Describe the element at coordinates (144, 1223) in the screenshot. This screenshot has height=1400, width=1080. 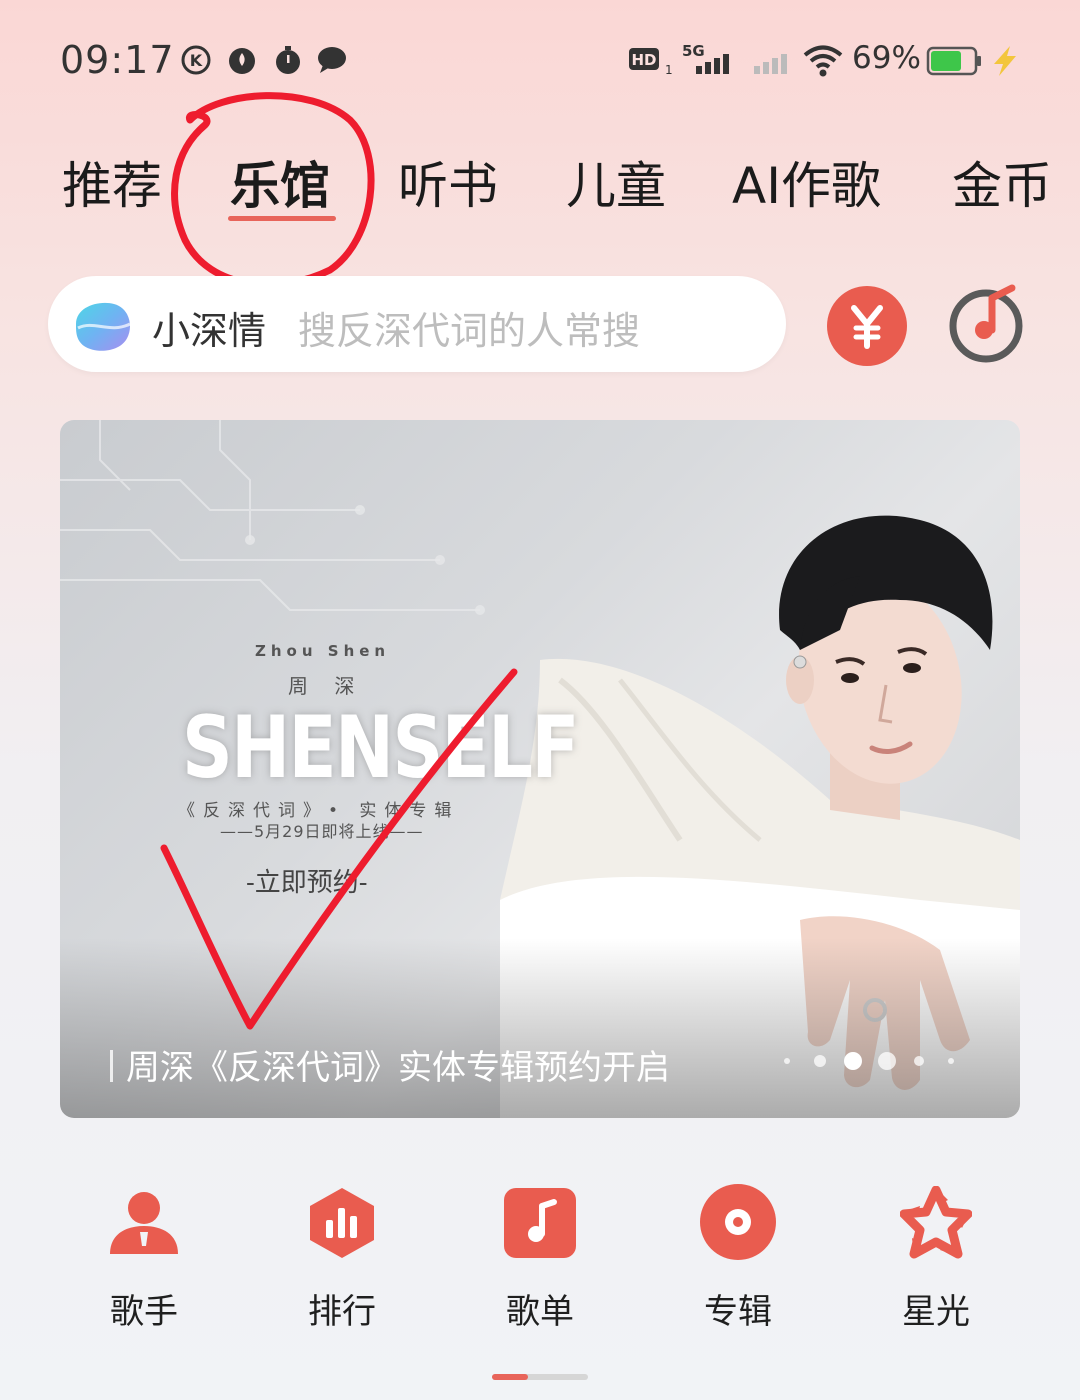
I see `singer-icon` at that location.